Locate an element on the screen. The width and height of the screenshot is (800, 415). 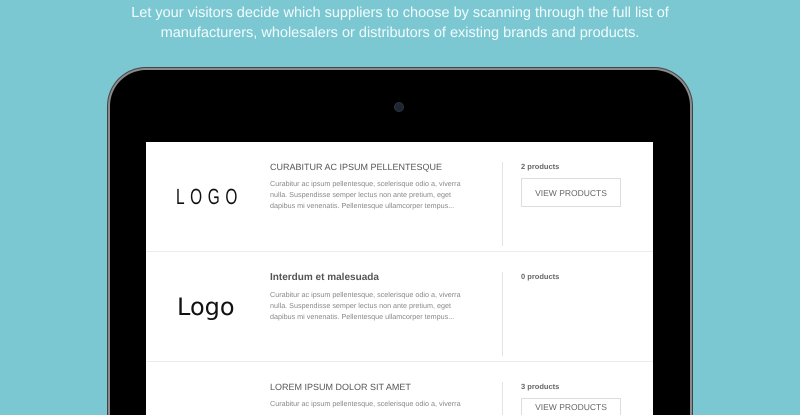
supplier-logo: Logo is located at coordinates (206, 307).